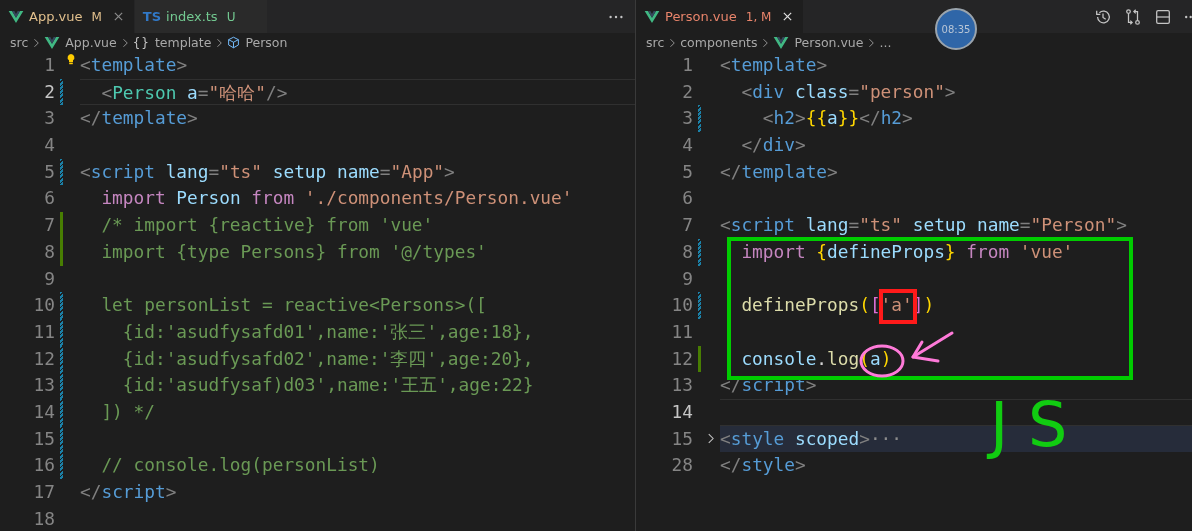 The height and width of the screenshot is (531, 1192). I want to click on file-status: U, so click(231, 16).